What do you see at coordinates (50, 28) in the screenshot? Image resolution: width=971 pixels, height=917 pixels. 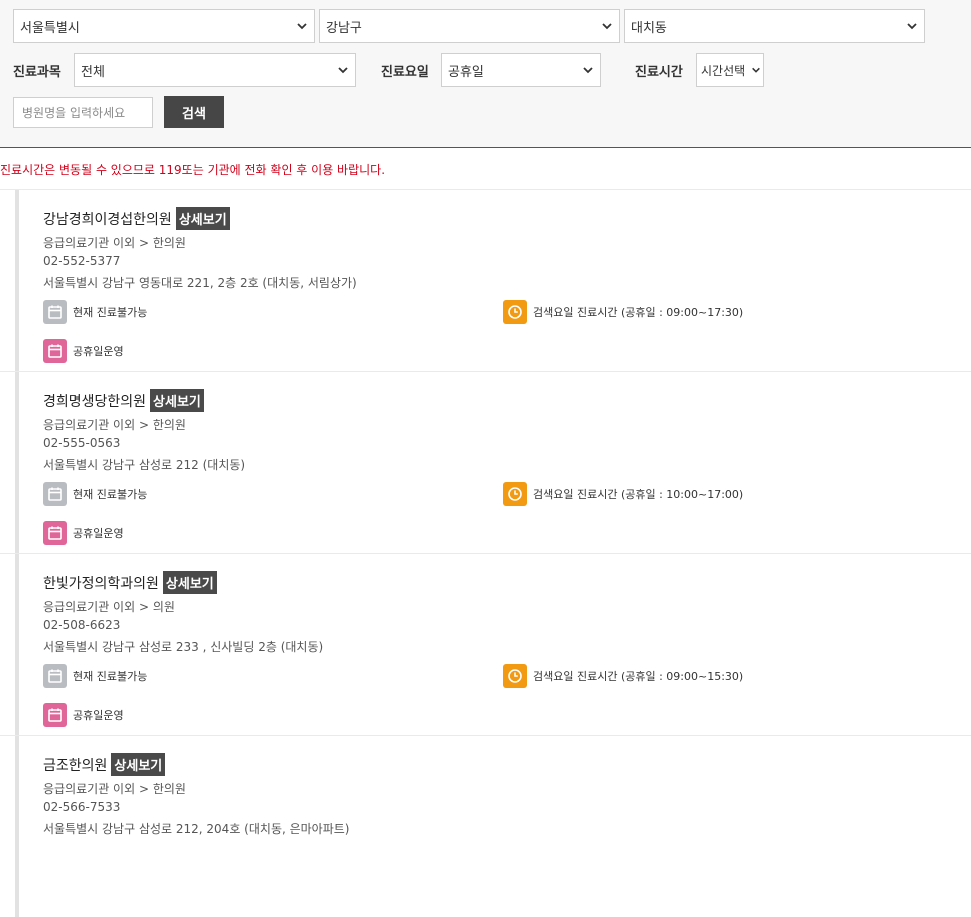 I see `city-select-value: 서울특별시` at bounding box center [50, 28].